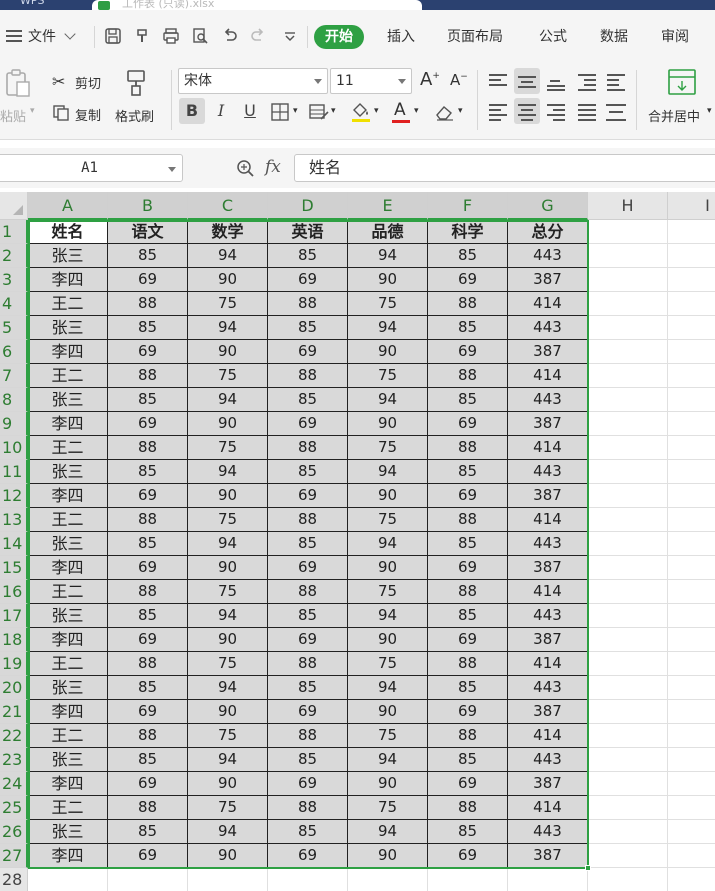 The width and height of the screenshot is (715, 891). Describe the element at coordinates (14, 688) in the screenshot. I see `row-header-20: 20` at that location.